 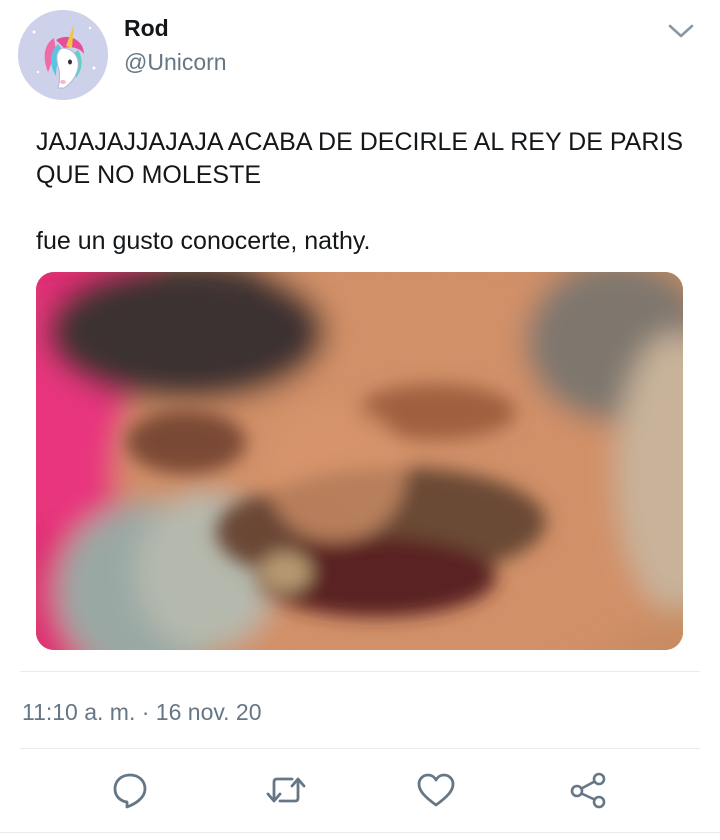 I want to click on tweet-timestamp: 11:10 a. m. · 16 nov. 20, so click(x=142, y=712).